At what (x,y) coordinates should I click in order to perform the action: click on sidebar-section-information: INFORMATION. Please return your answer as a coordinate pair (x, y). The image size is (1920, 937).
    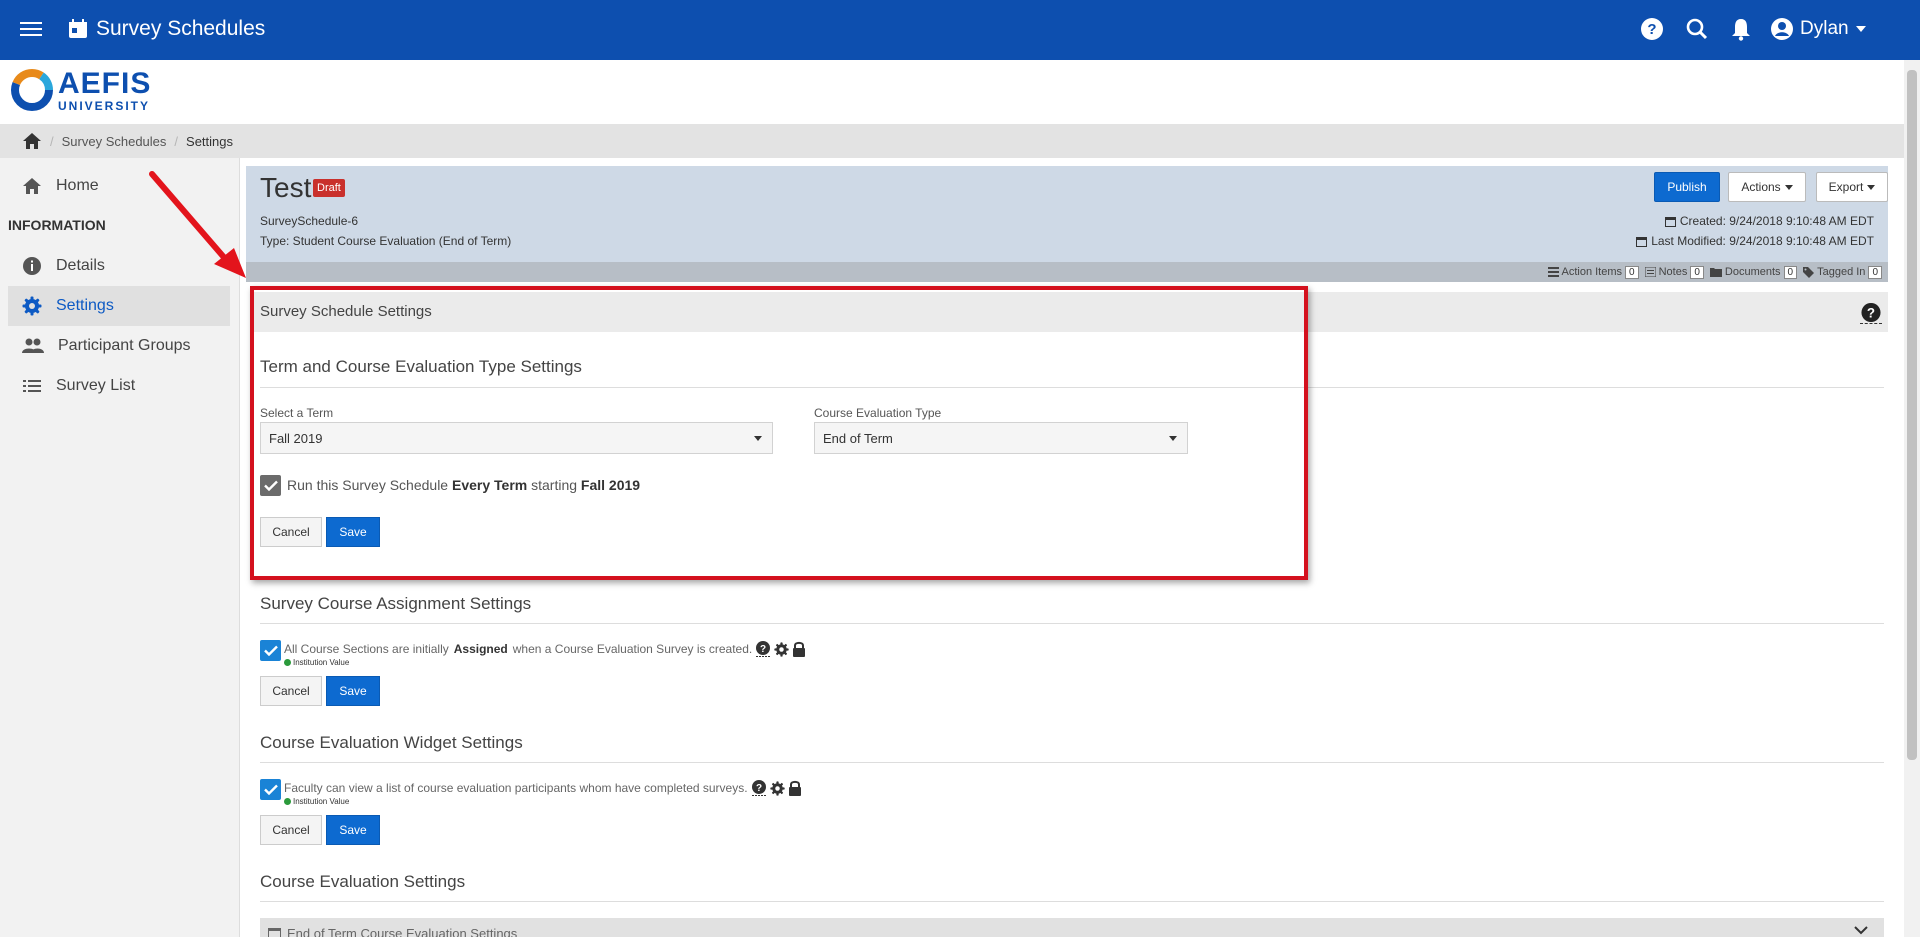
    Looking at the image, I should click on (57, 225).